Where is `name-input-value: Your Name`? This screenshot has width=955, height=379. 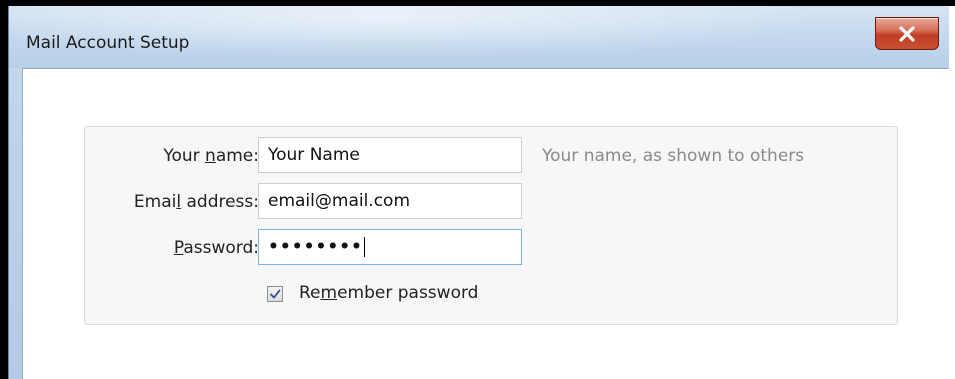 name-input-value: Your Name is located at coordinates (314, 155).